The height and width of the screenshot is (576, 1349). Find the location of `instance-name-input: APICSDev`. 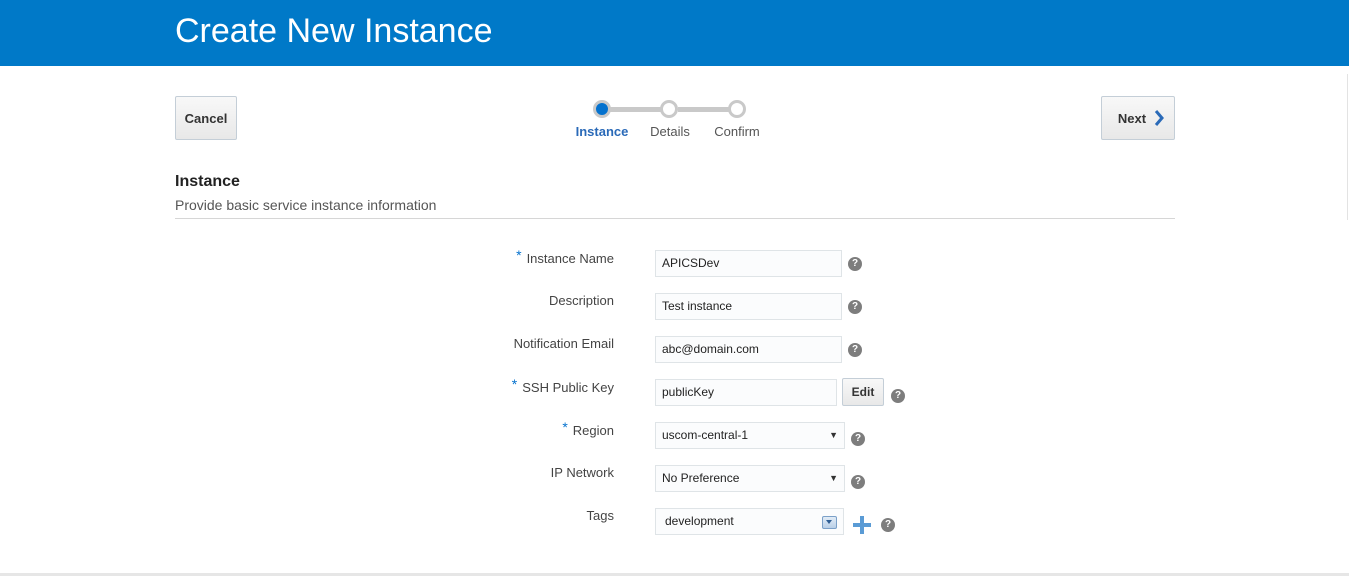

instance-name-input: APICSDev is located at coordinates (748, 263).